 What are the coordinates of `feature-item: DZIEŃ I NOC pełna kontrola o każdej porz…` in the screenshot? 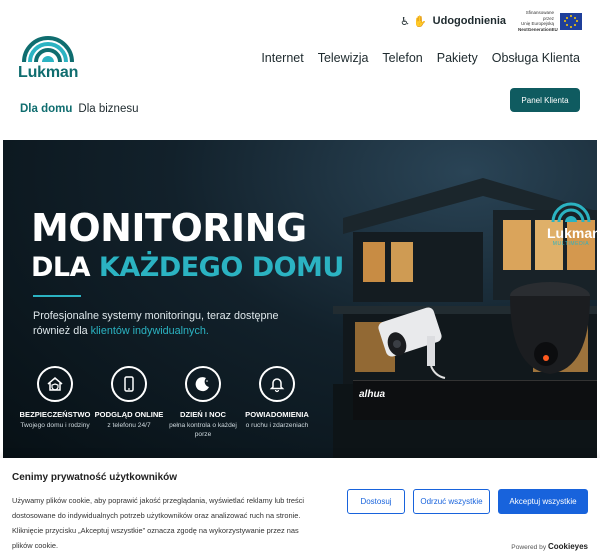 It's located at (203, 402).